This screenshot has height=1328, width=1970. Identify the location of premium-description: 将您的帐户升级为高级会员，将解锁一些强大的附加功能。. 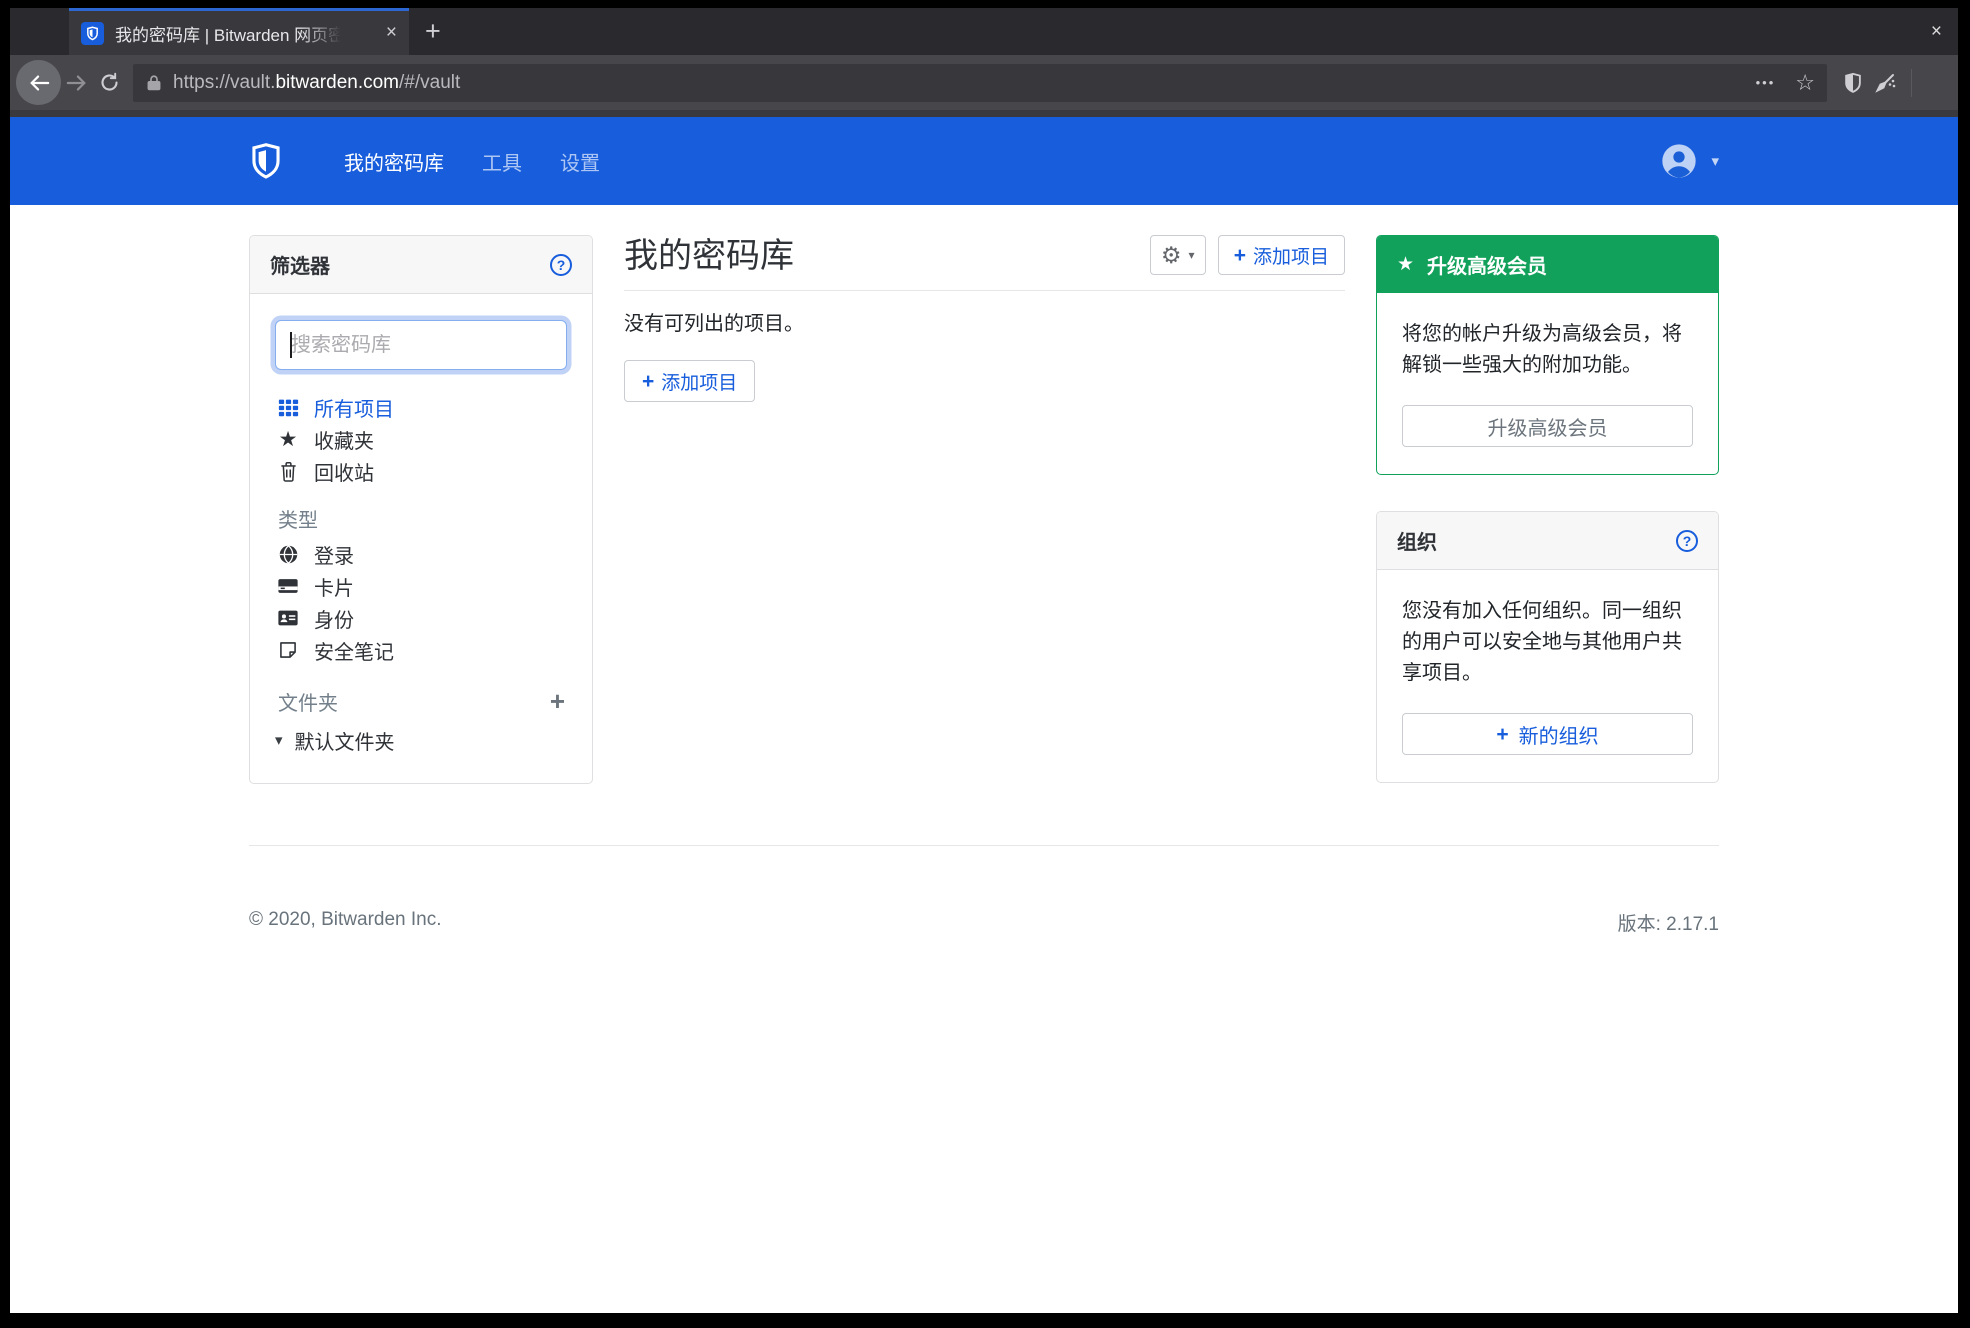
(1542, 349).